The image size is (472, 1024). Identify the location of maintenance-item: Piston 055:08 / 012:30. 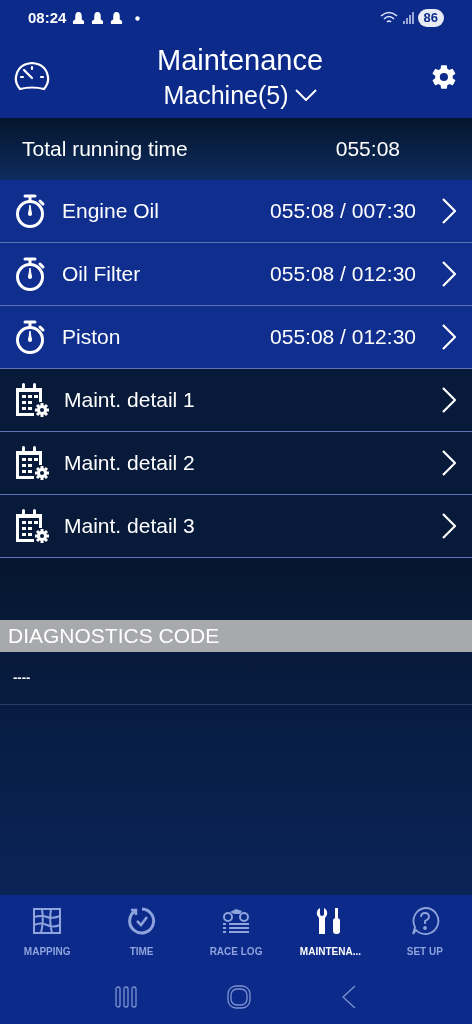
(236, 337).